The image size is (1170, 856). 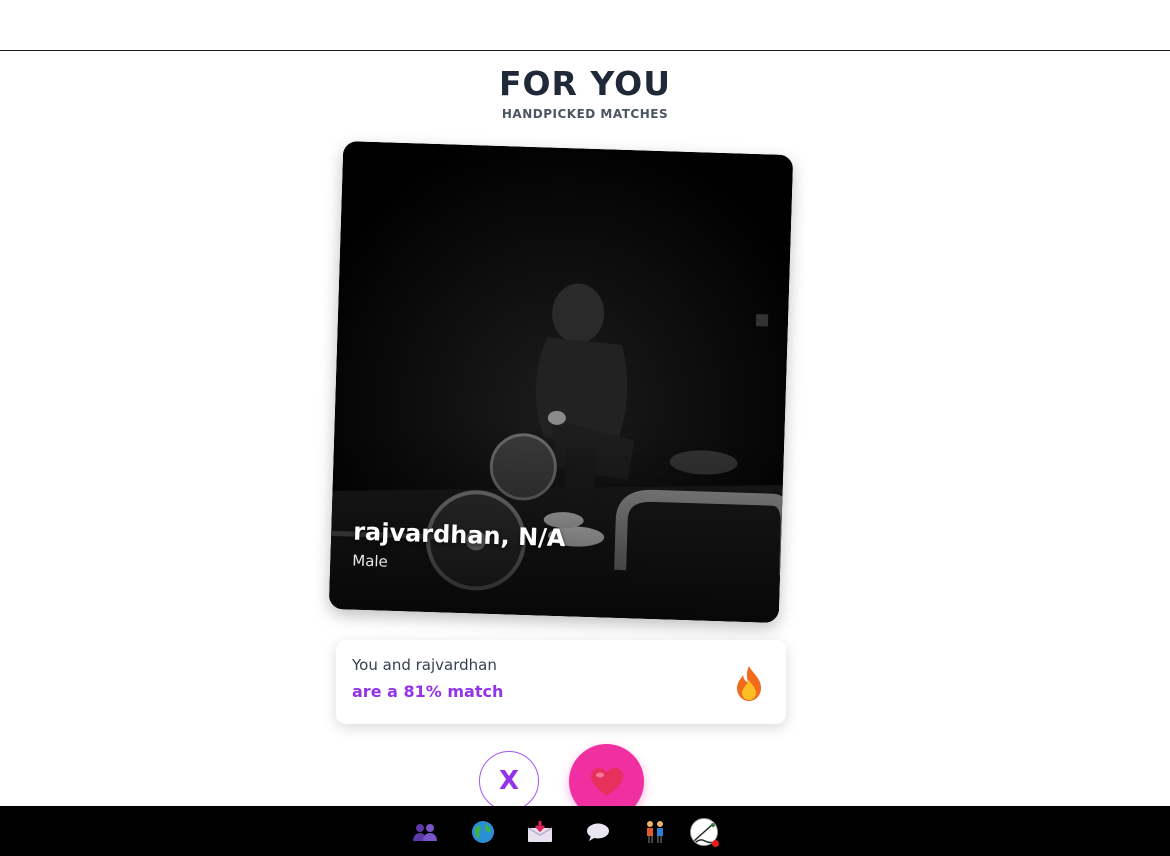 I want to click on match-summary: You and rajvardhan are a 81% match, so click(x=561, y=682).